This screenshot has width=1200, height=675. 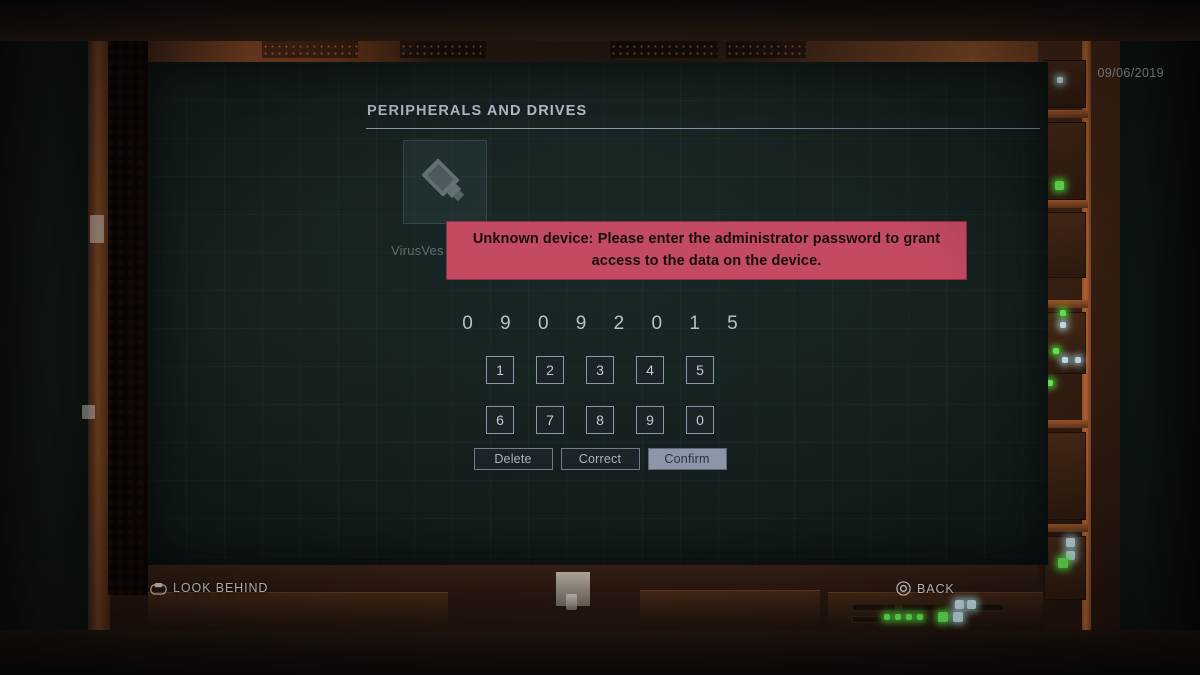 I want to click on back-label: BACK, so click(x=936, y=588).